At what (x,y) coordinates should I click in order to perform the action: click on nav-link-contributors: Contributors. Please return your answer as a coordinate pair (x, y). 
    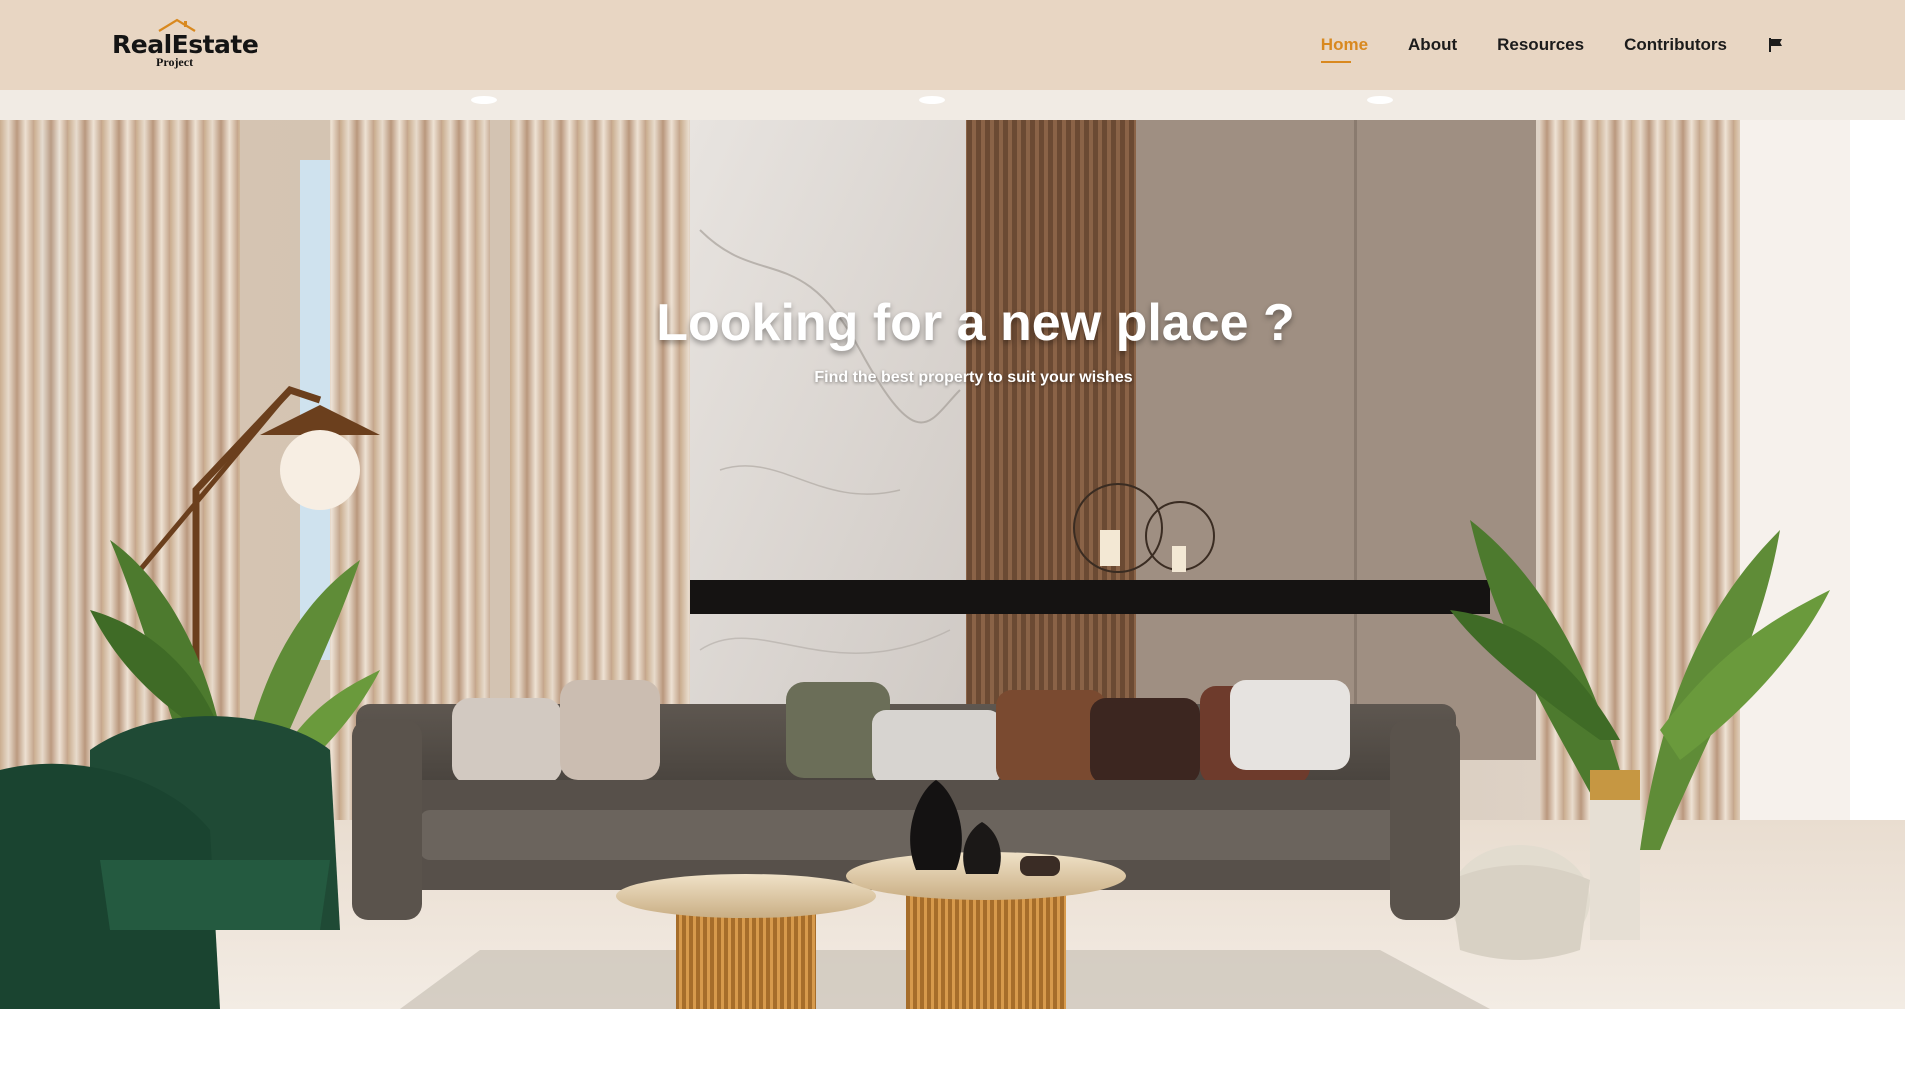
    Looking at the image, I should click on (1675, 45).